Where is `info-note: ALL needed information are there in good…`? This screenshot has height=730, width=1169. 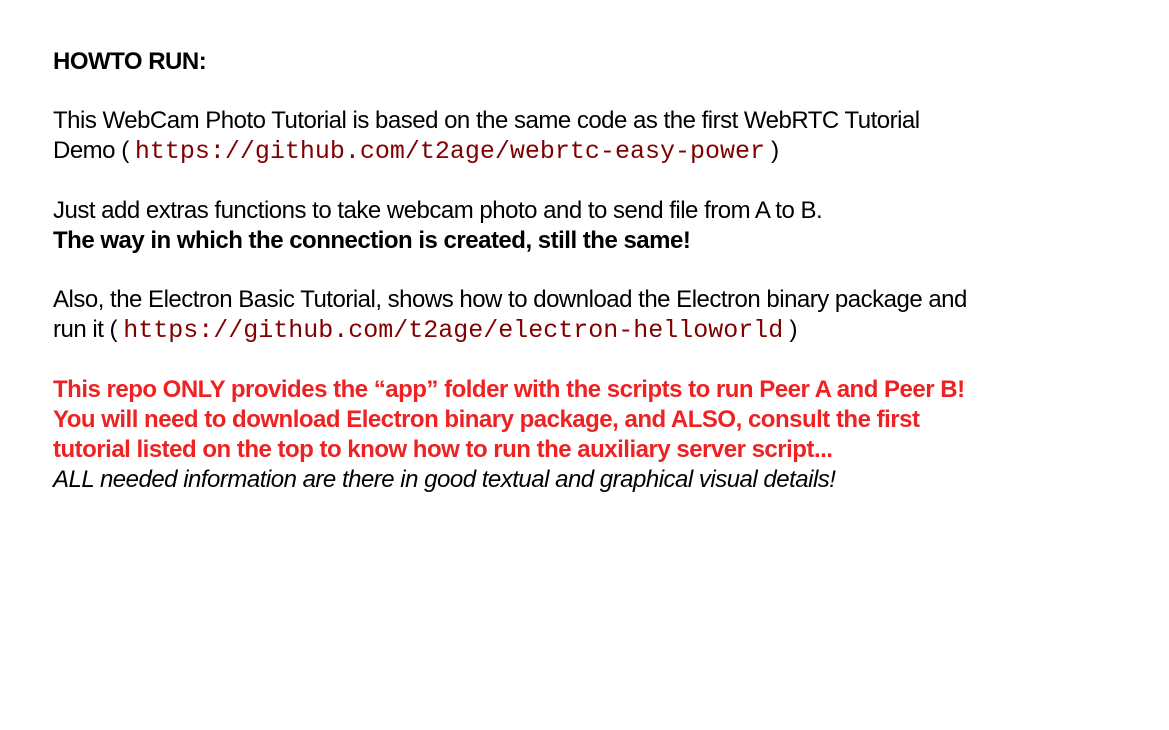 info-note: ALL needed information are there in good… is located at coordinates (444, 479).